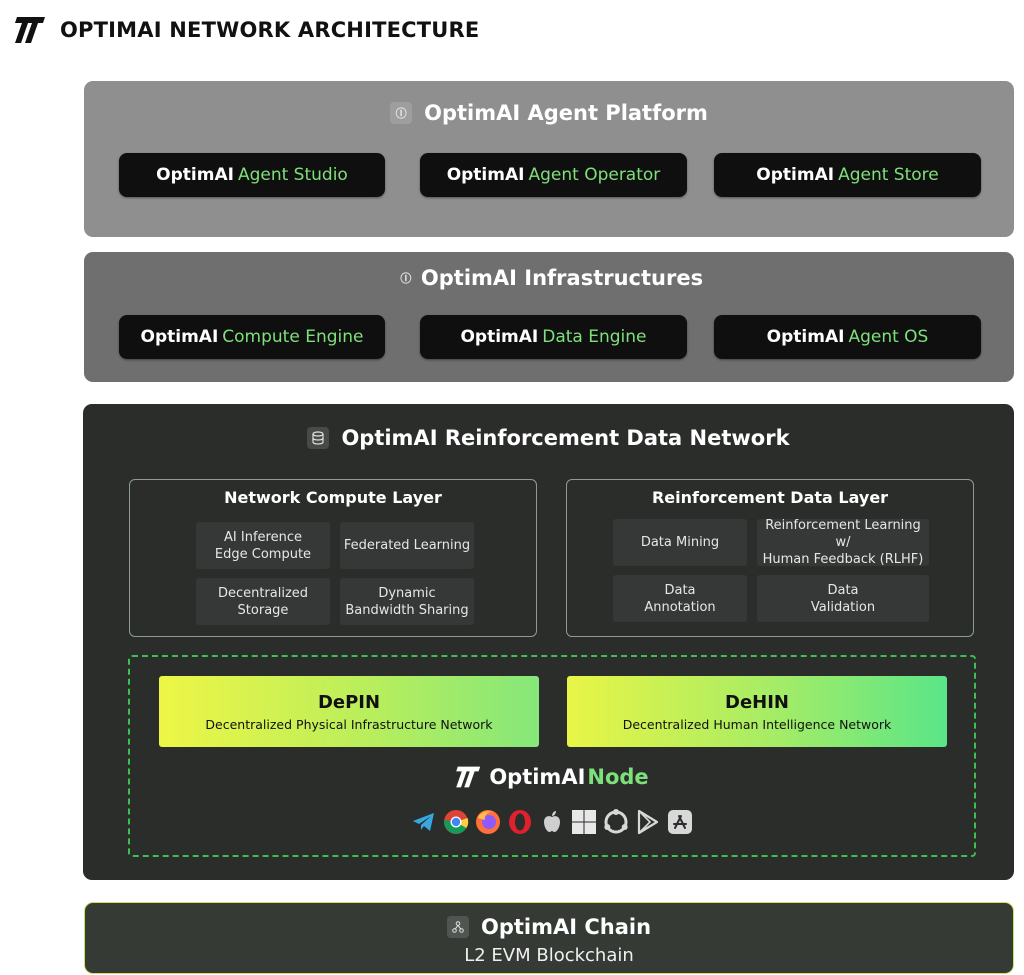  Describe the element at coordinates (293, 337) in the screenshot. I see `pill-product: Compute Engine` at that location.